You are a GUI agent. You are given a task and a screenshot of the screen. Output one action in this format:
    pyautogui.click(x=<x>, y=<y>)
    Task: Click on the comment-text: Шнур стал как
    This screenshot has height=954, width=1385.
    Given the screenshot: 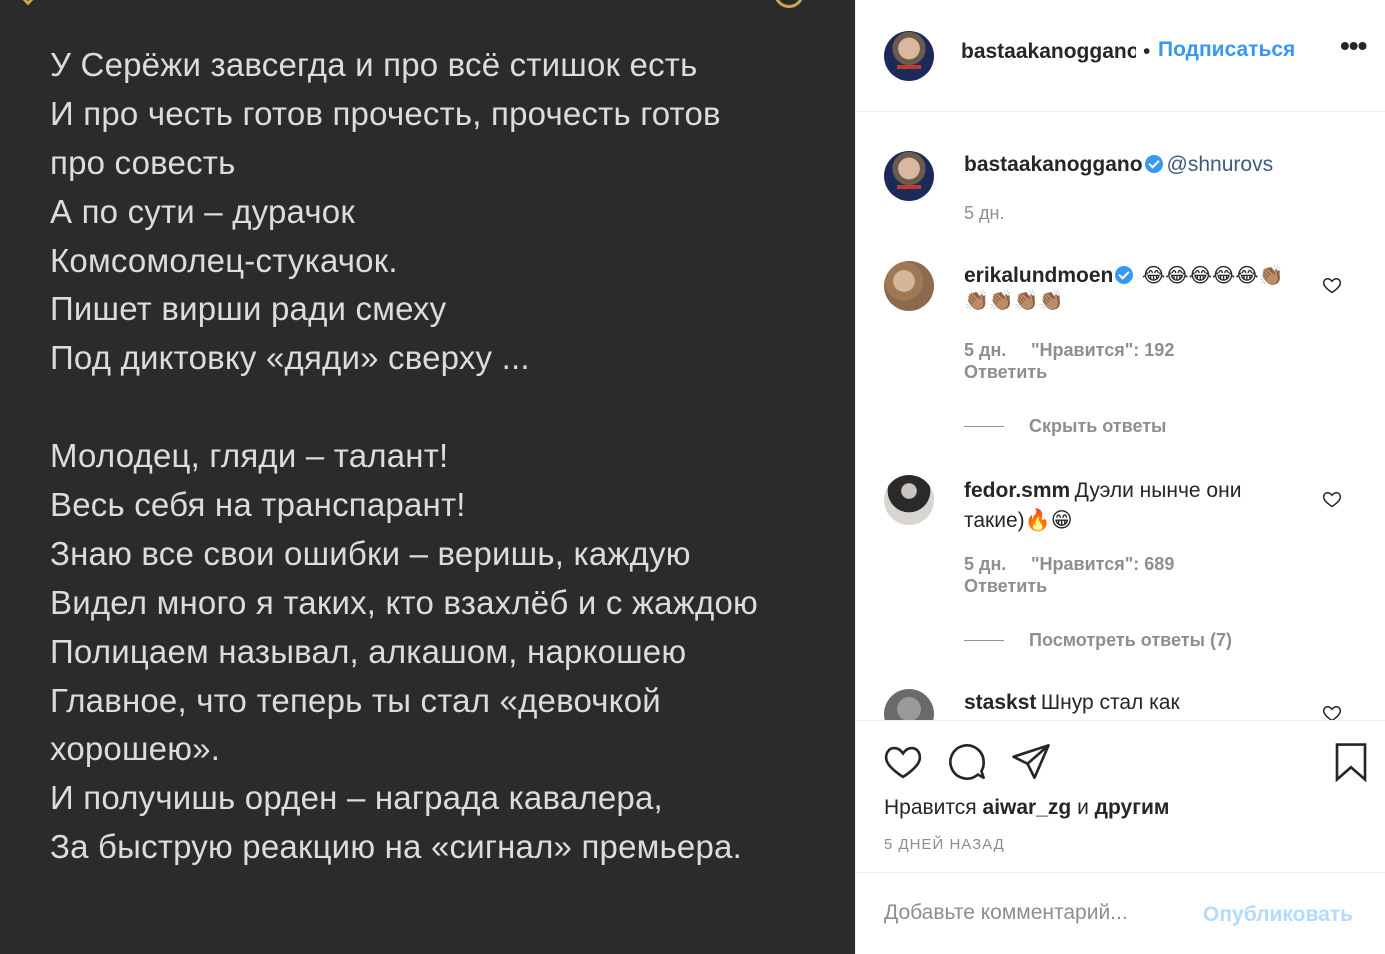 What is the action you would take?
    pyautogui.click(x=1110, y=702)
    